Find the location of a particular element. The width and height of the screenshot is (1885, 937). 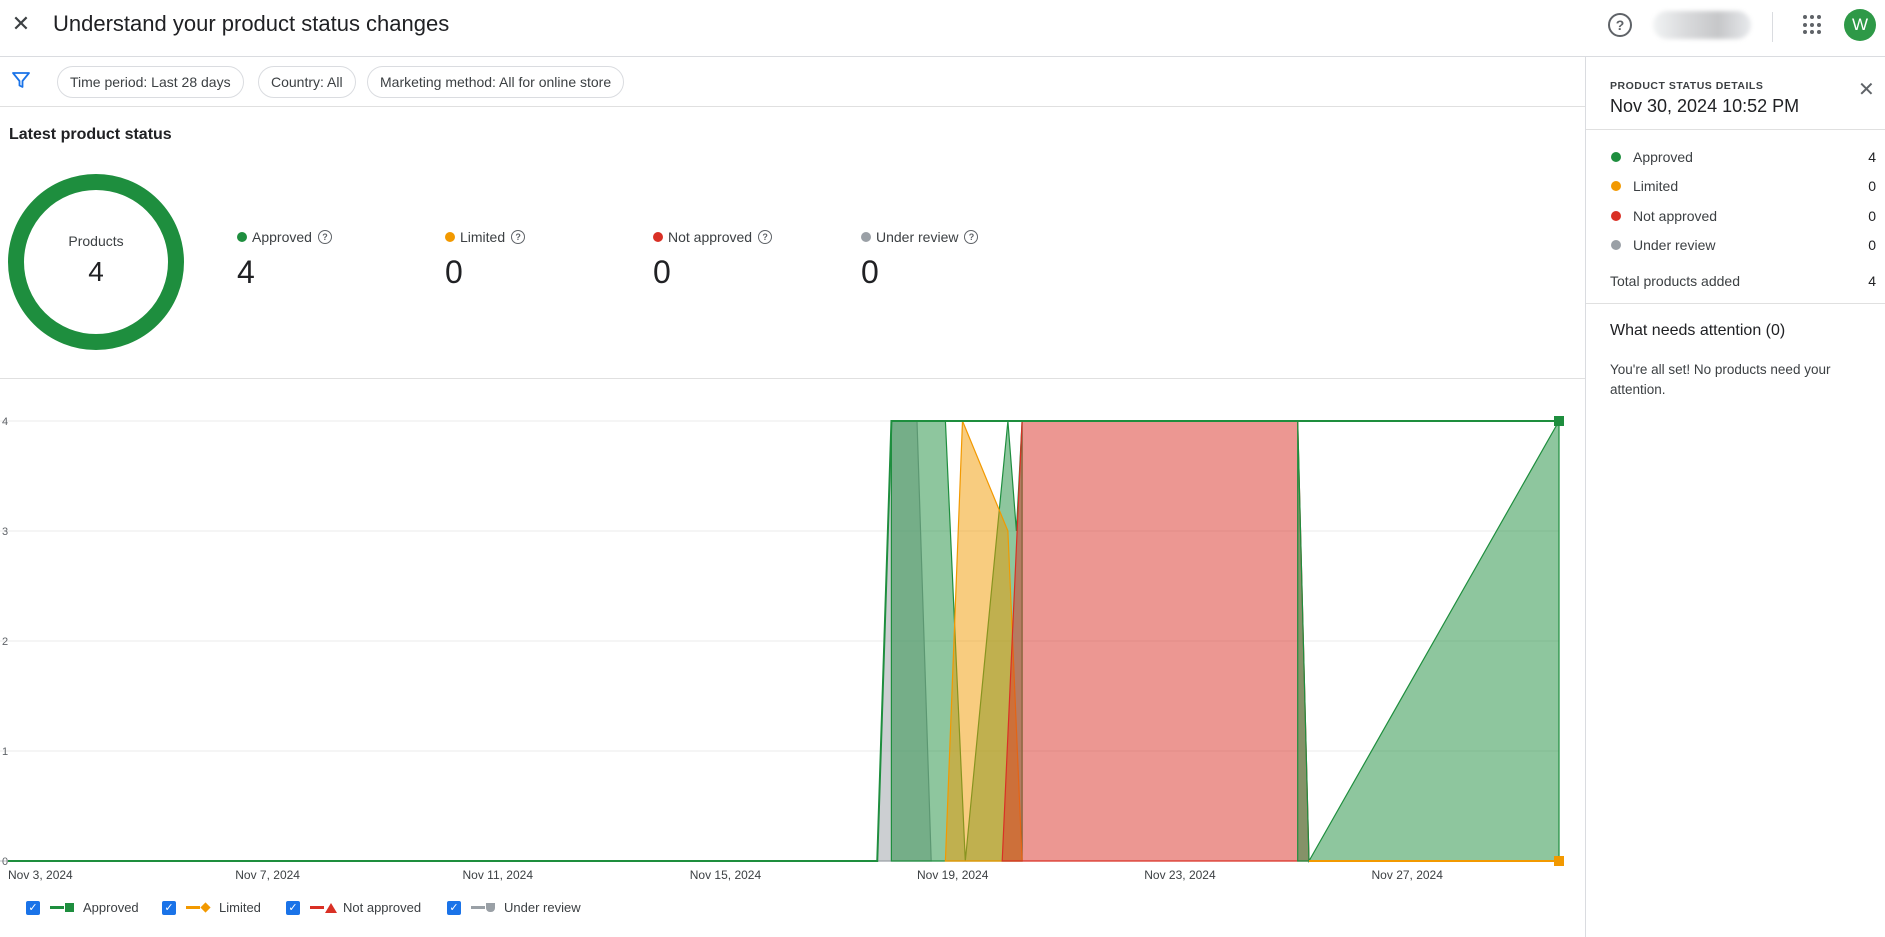

stat-label: Not approved is located at coordinates (710, 237).